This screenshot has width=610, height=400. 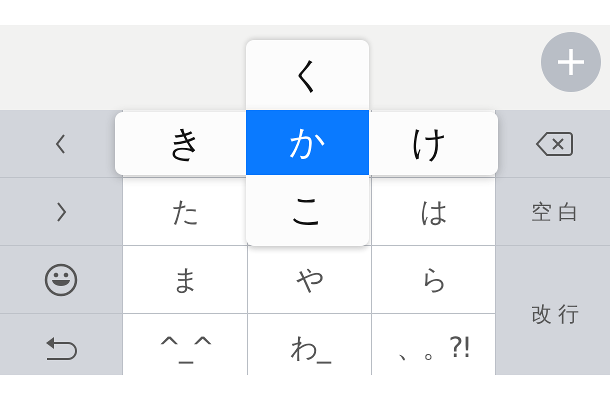 I want to click on keyboard-key: 、。?!, so click(x=433, y=344).